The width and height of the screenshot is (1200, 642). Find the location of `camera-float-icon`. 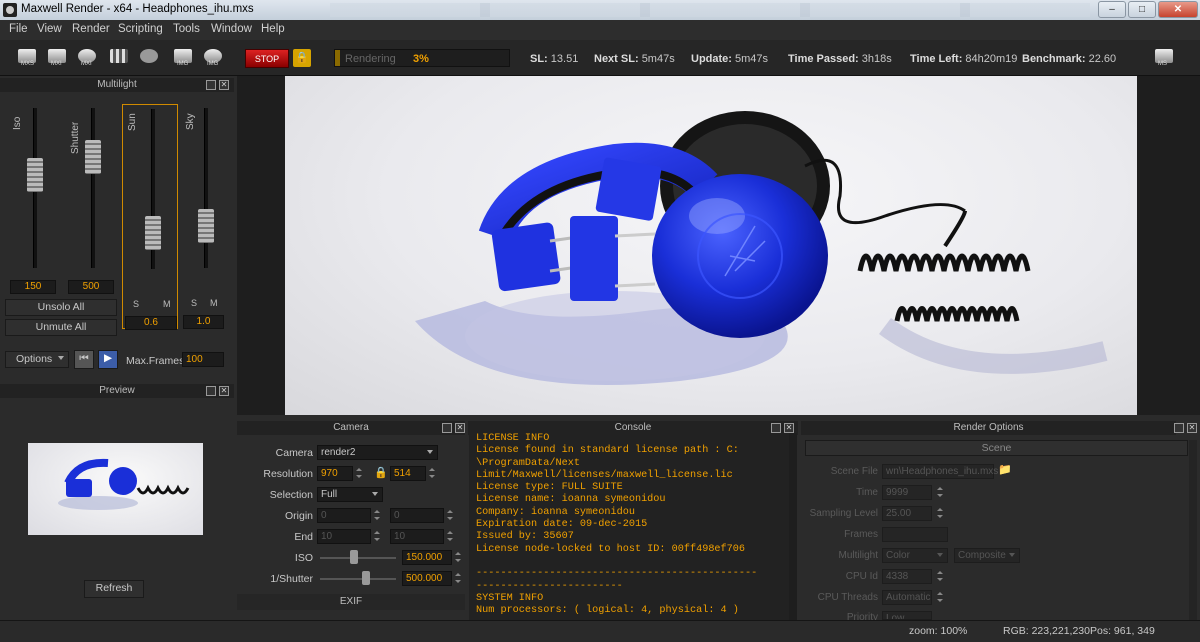

camera-float-icon is located at coordinates (447, 428).